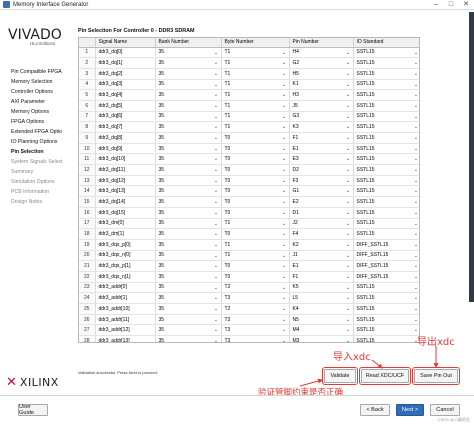 This screenshot has width=474, height=425. What do you see at coordinates (37, 92) in the screenshot?
I see `nav-item-controller-options: Controller Options` at bounding box center [37, 92].